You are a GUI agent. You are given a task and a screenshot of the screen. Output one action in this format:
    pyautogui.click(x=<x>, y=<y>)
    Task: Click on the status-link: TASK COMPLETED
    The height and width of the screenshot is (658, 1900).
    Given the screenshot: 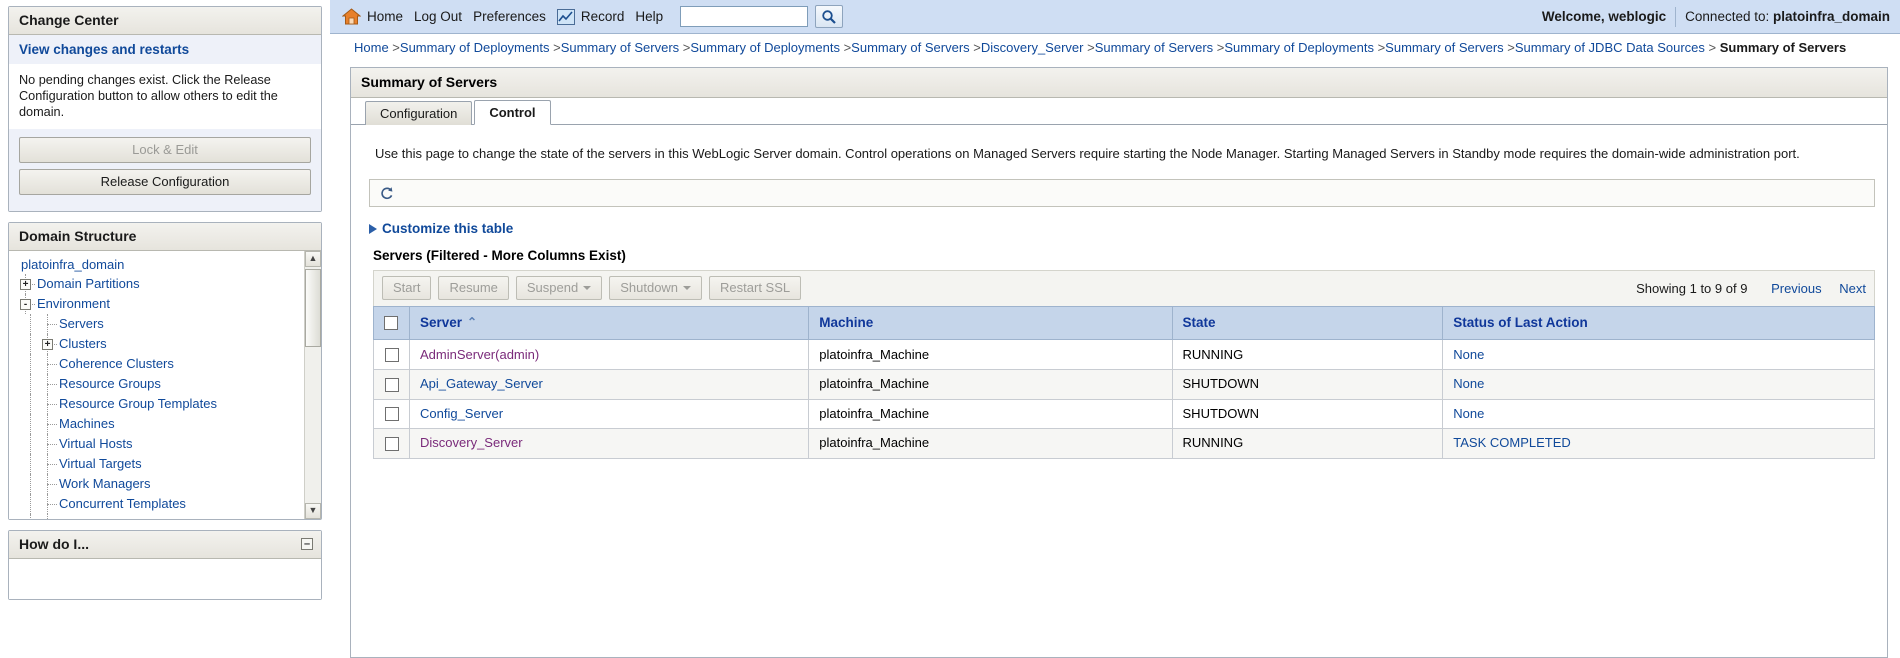 What is the action you would take?
    pyautogui.click(x=1512, y=442)
    